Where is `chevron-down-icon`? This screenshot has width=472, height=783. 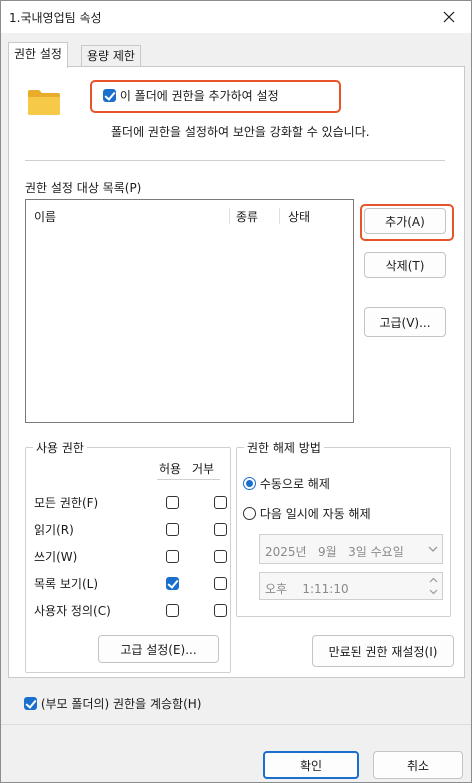 chevron-down-icon is located at coordinates (433, 549).